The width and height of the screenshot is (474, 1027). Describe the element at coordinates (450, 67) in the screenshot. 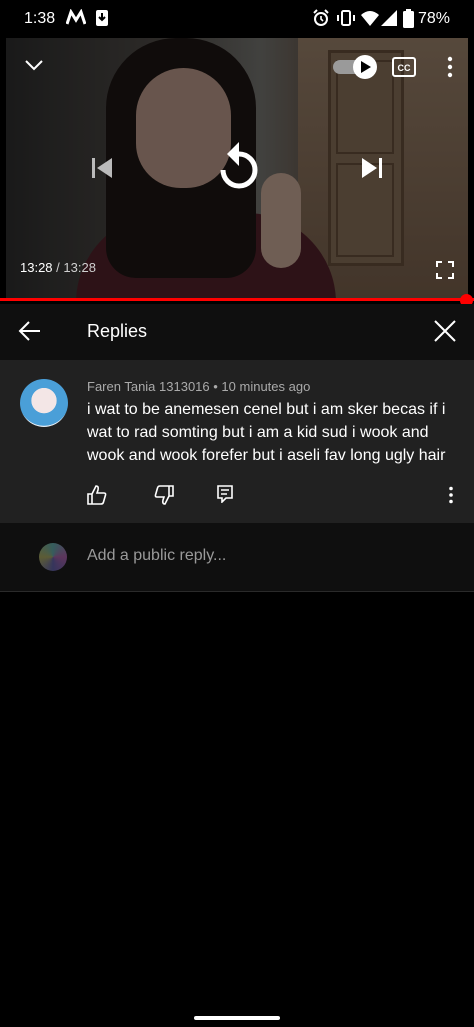

I see `more-options-icon` at that location.